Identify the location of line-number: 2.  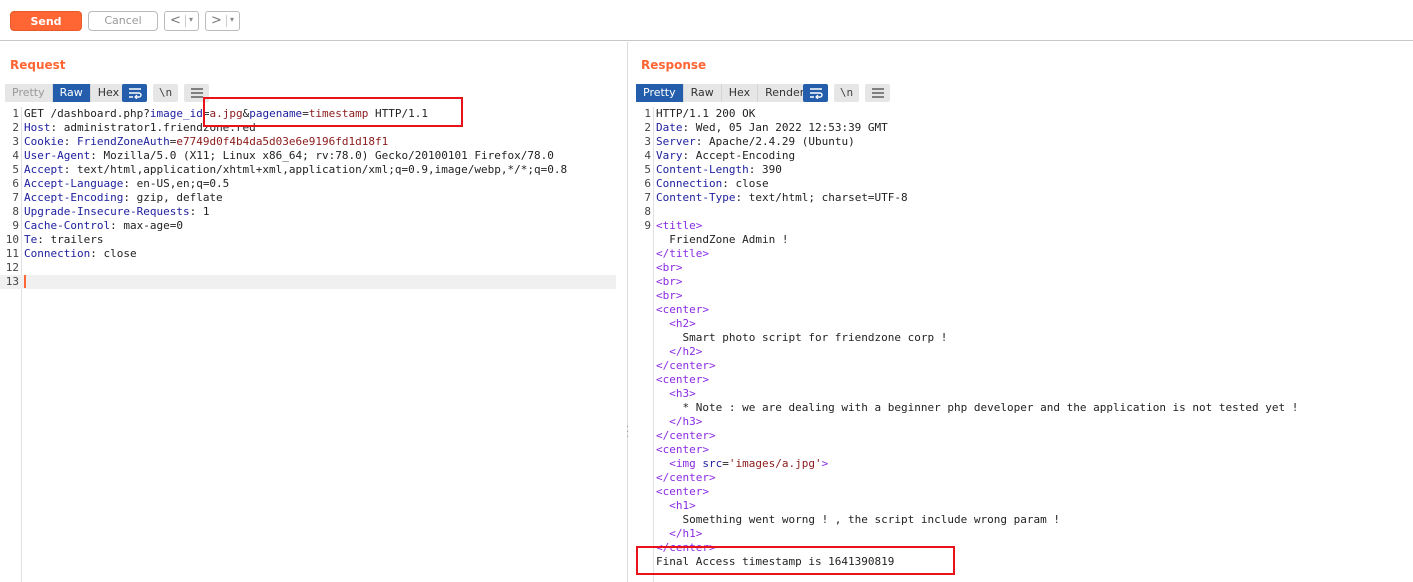
(15, 127).